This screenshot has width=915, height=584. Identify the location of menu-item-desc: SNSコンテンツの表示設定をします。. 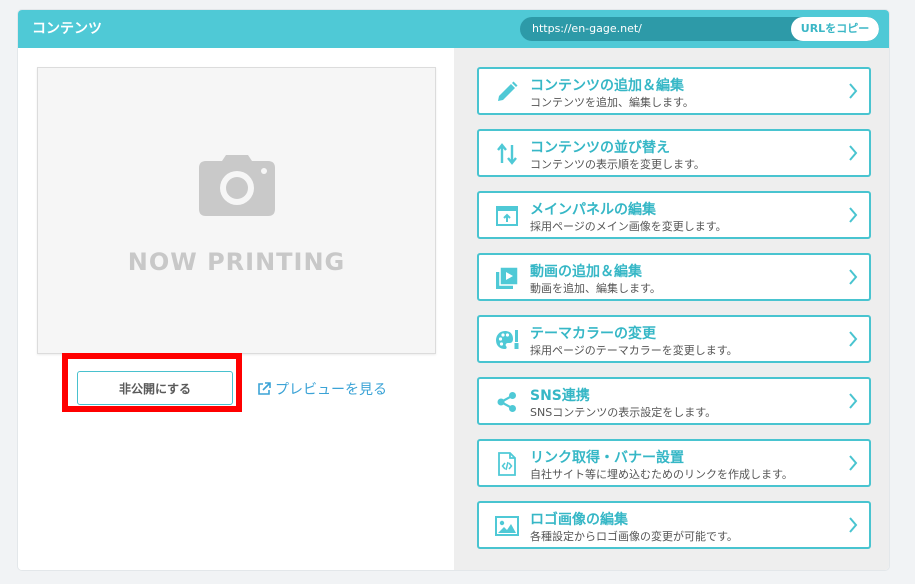
(623, 412).